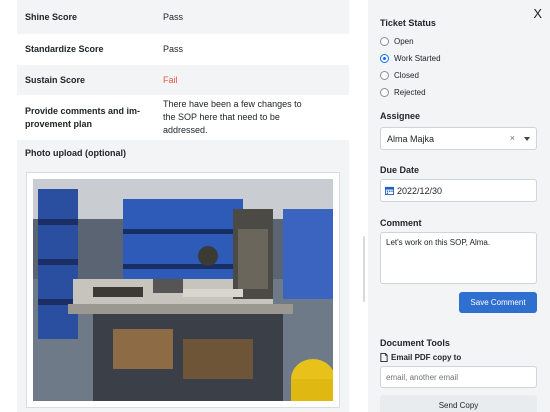 The height and width of the screenshot is (412, 550). What do you see at coordinates (406, 75) in the screenshot?
I see `radio-label: Closed` at bounding box center [406, 75].